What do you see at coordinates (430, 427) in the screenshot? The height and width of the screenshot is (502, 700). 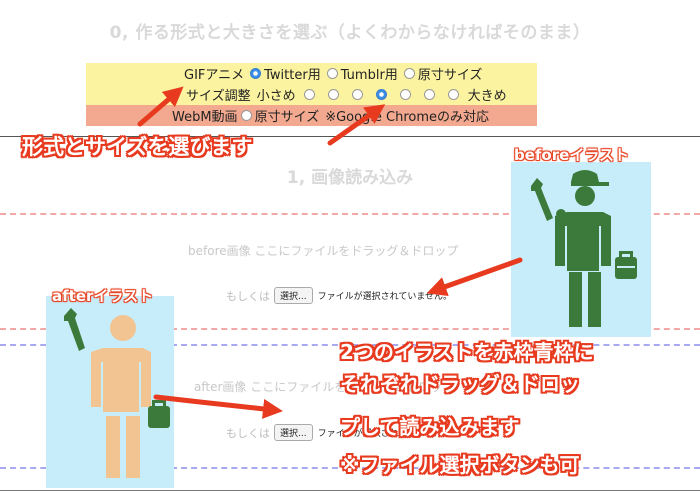 I see `instruction-line-3: プして読み込みます` at bounding box center [430, 427].